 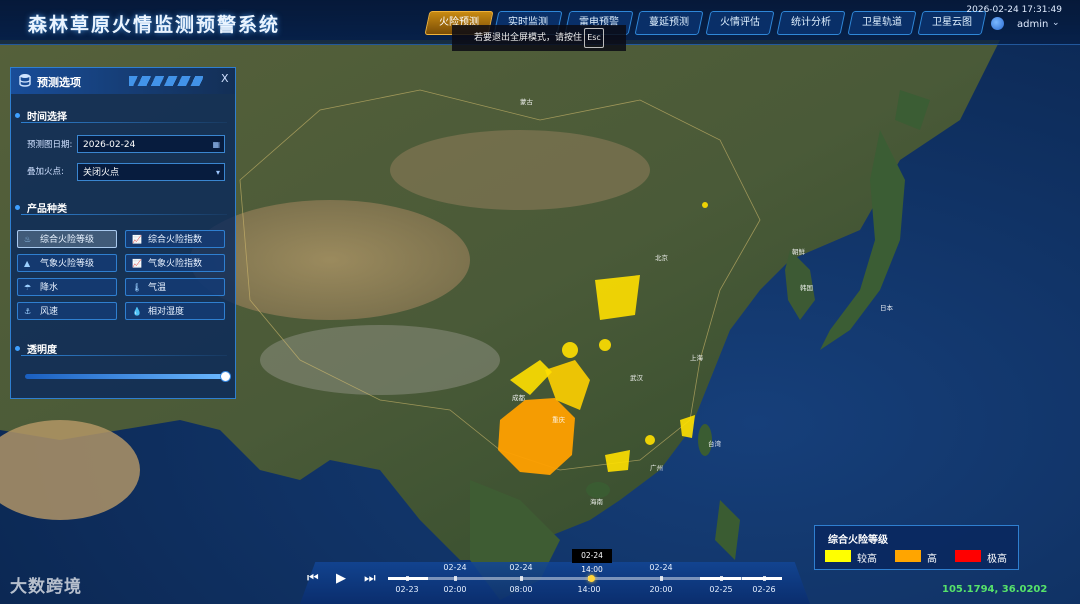 I want to click on toast-text: 若要退出全屏模式，请按住, so click(x=528, y=38).